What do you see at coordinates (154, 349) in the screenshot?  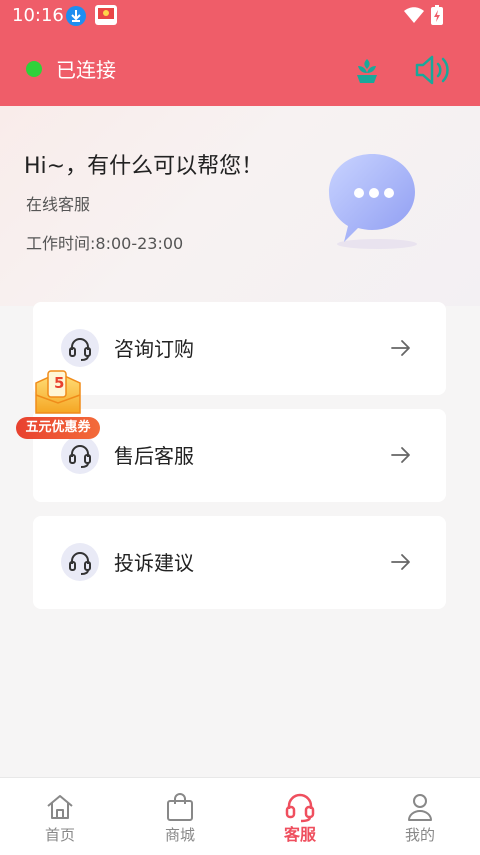 I see `service-label: 咨询订购` at bounding box center [154, 349].